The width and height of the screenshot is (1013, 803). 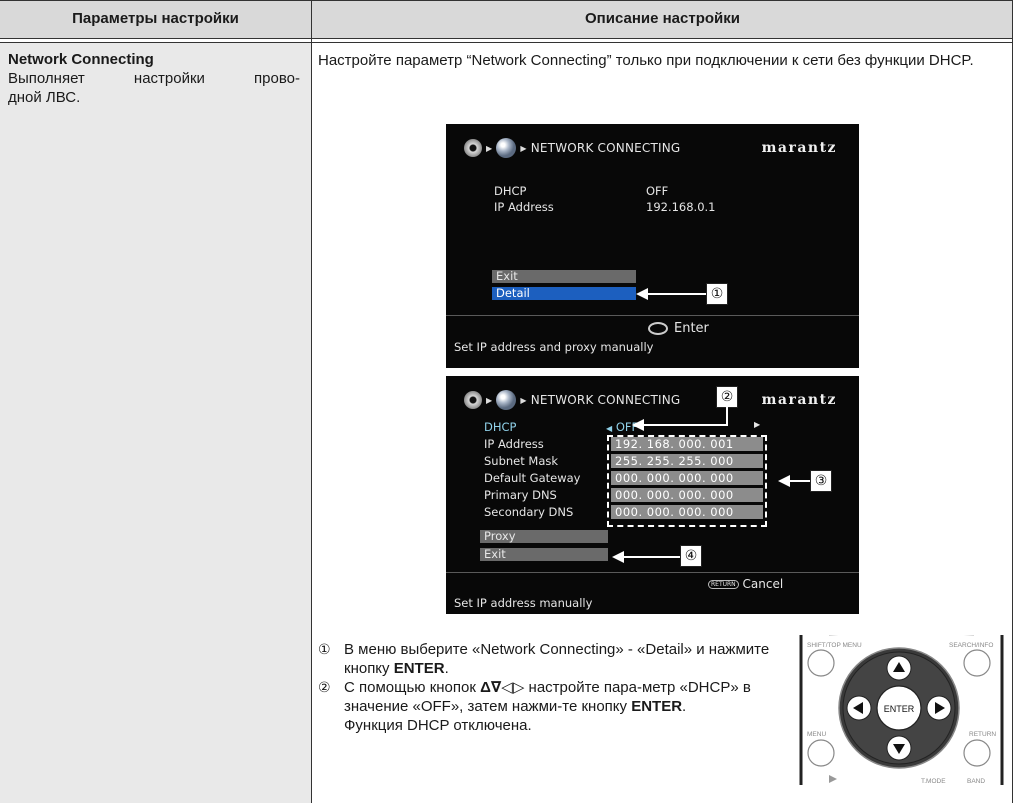 What do you see at coordinates (609, 428) in the screenshot?
I see `left-arrow-icon: ◀` at bounding box center [609, 428].